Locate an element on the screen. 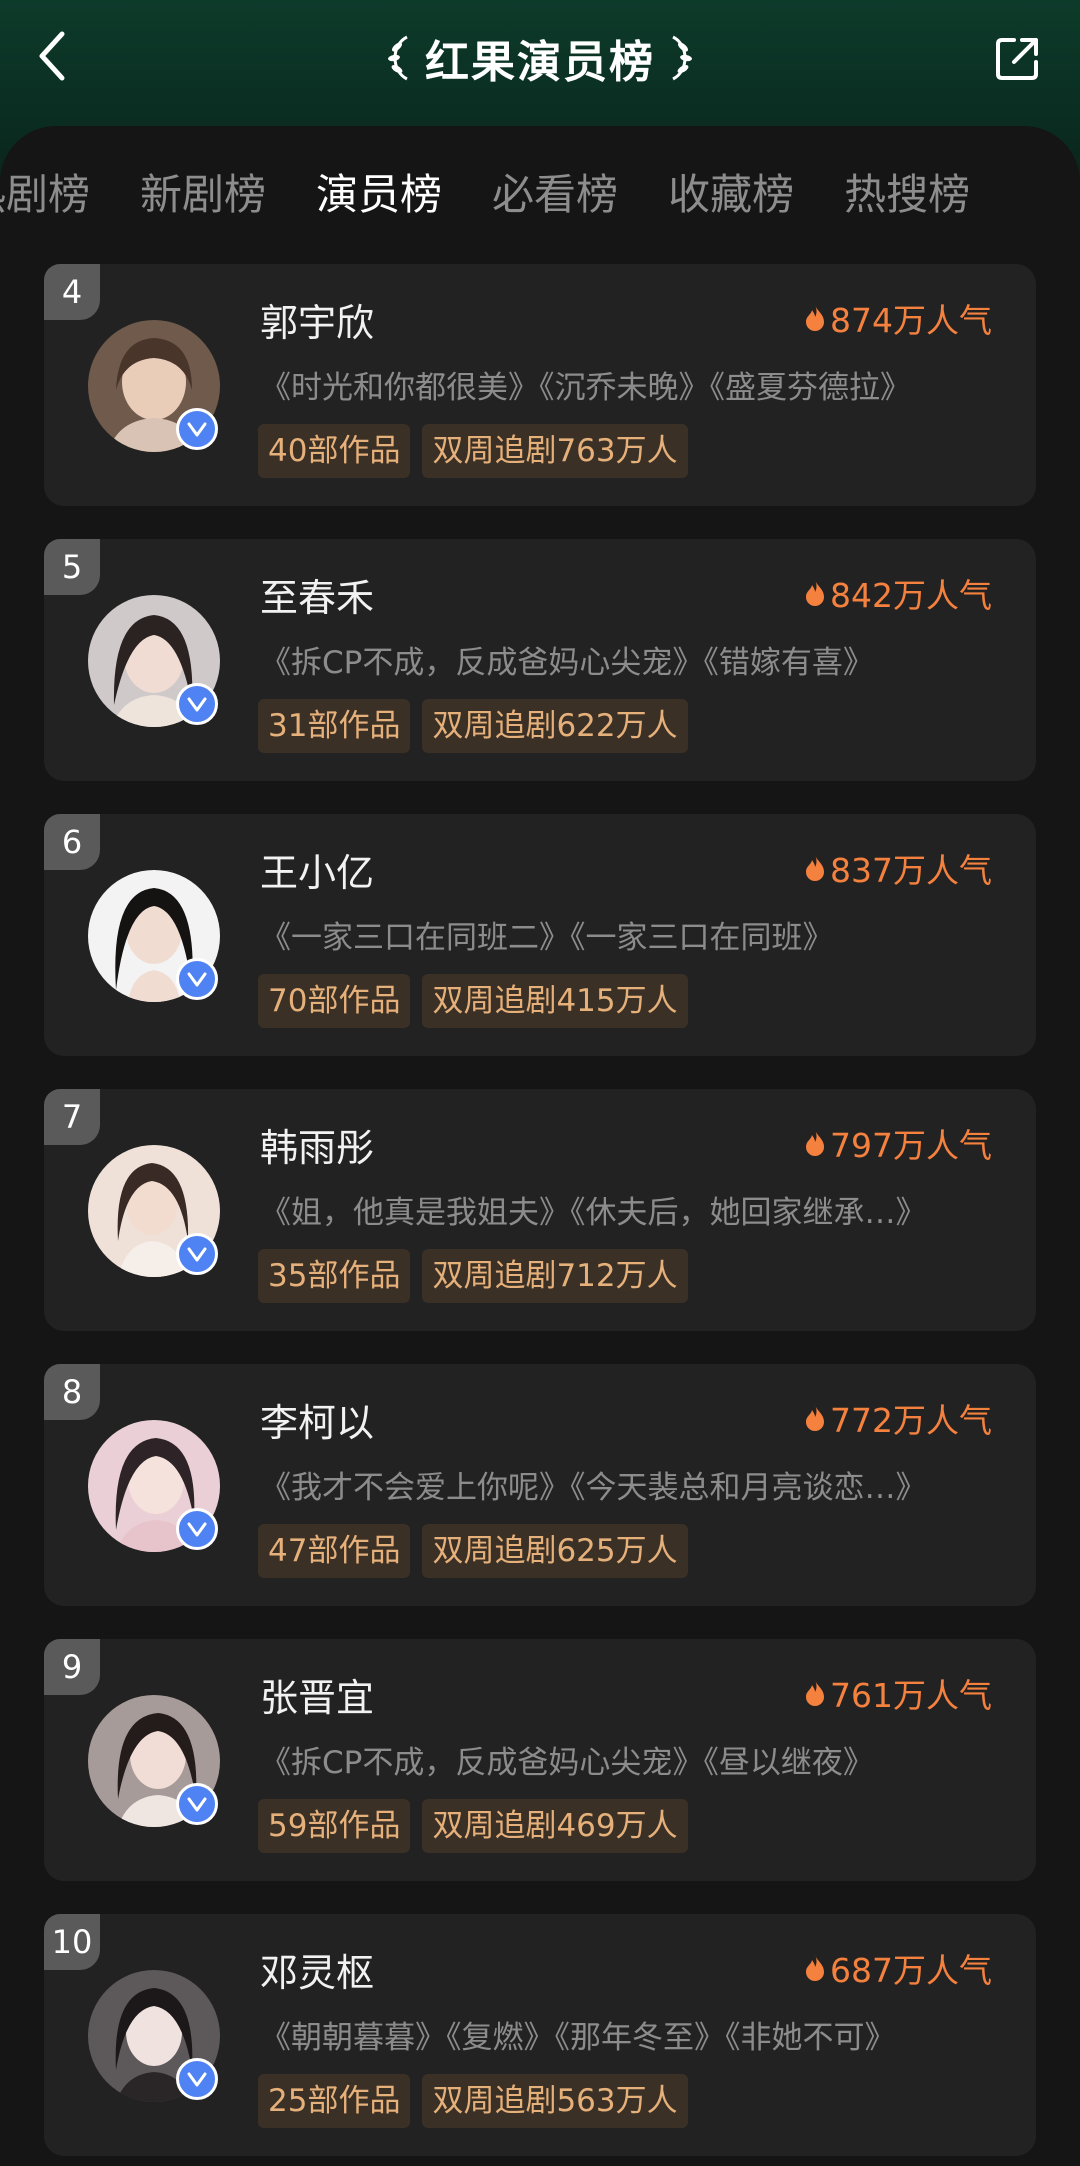  followers-badge: 双周追剧712万人 is located at coordinates (555, 1276).